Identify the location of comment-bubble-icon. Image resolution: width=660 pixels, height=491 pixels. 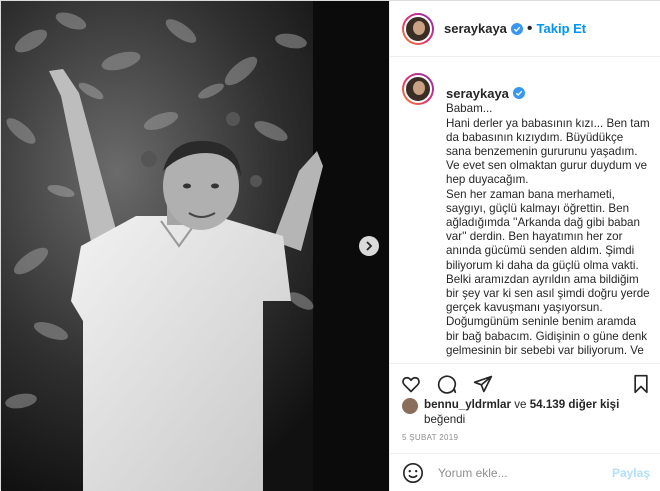
(447, 384).